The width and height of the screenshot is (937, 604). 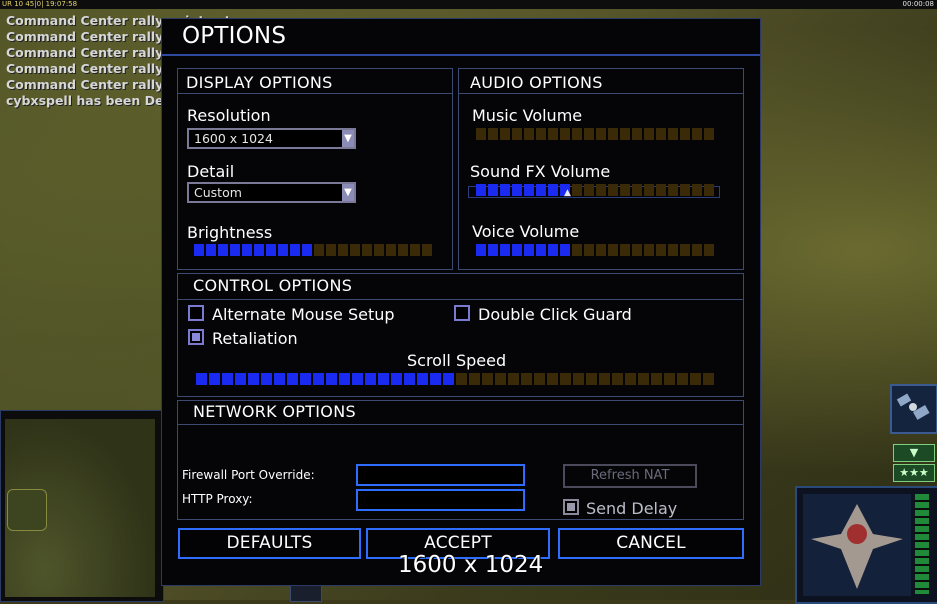 What do you see at coordinates (80, 508) in the screenshot?
I see `minimap` at bounding box center [80, 508].